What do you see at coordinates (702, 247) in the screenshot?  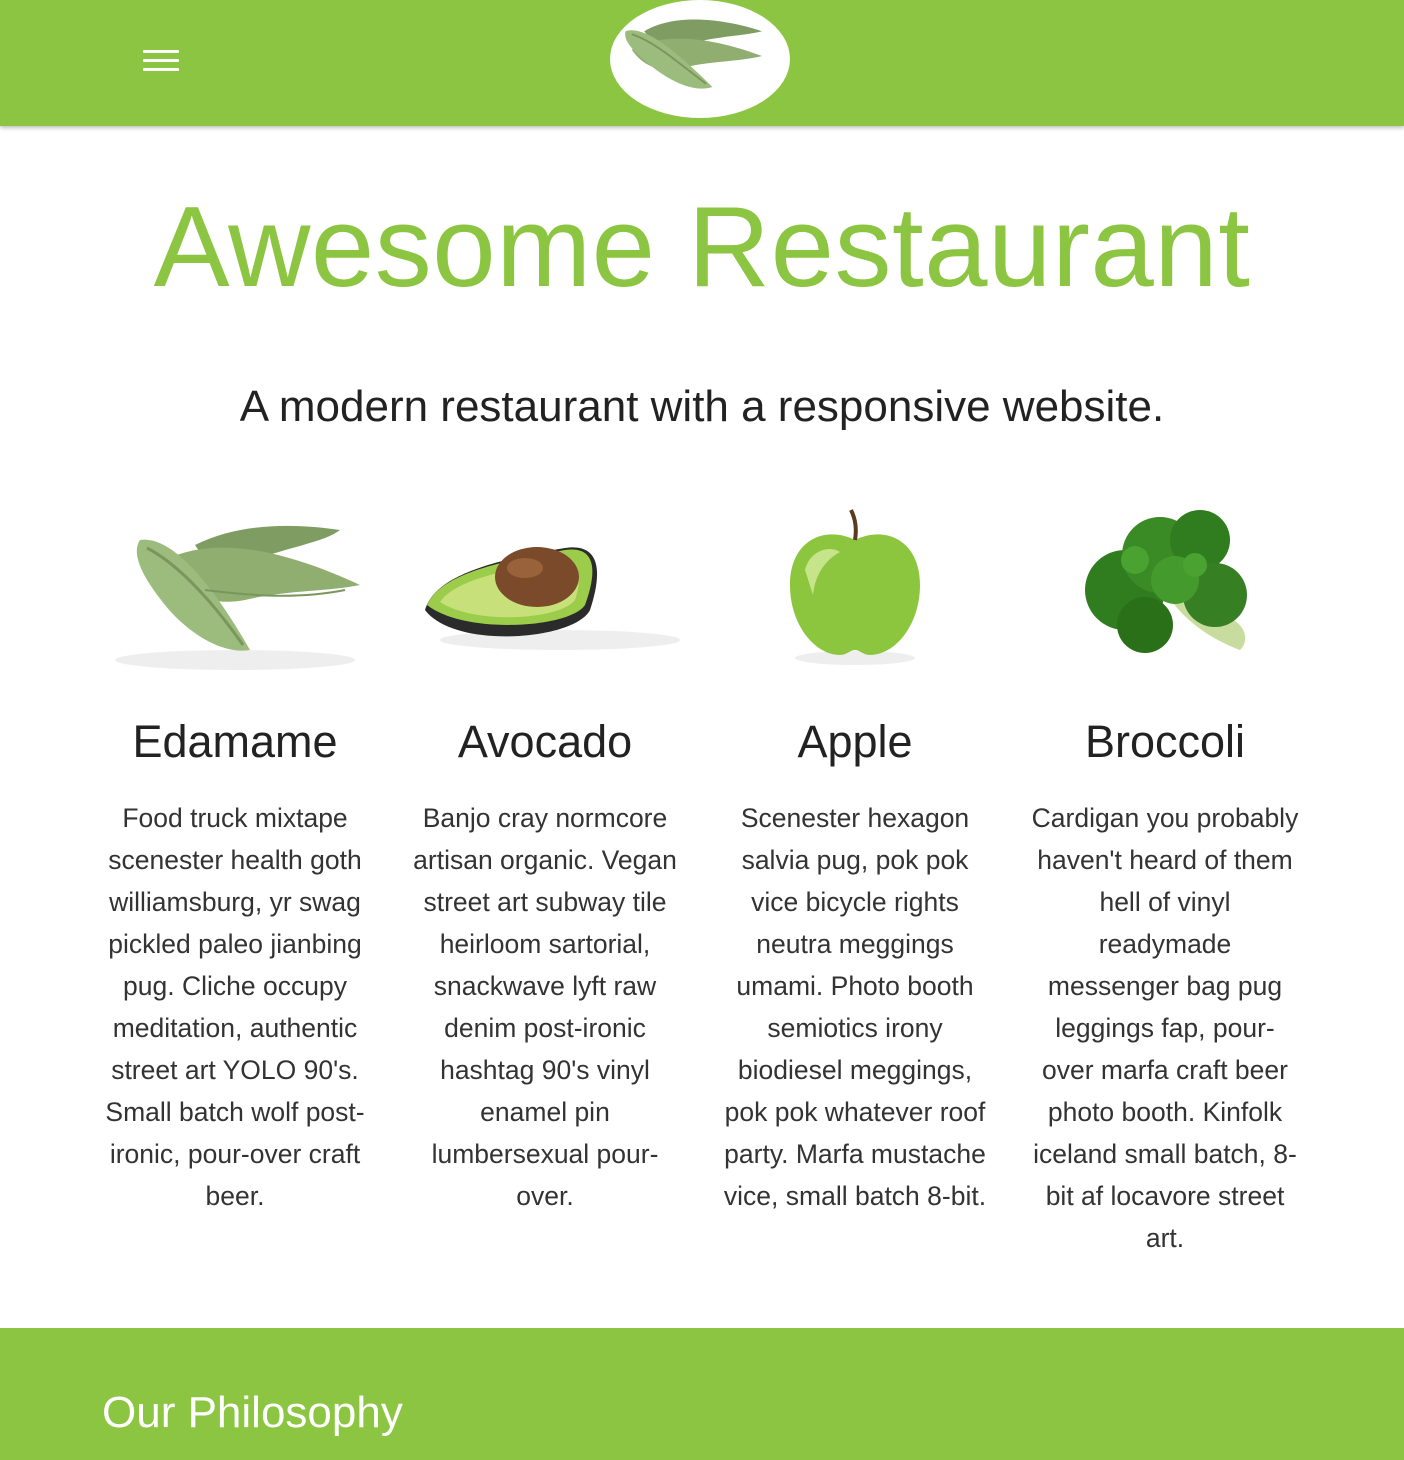 I see `page-title: Awesome Restaurant` at bounding box center [702, 247].